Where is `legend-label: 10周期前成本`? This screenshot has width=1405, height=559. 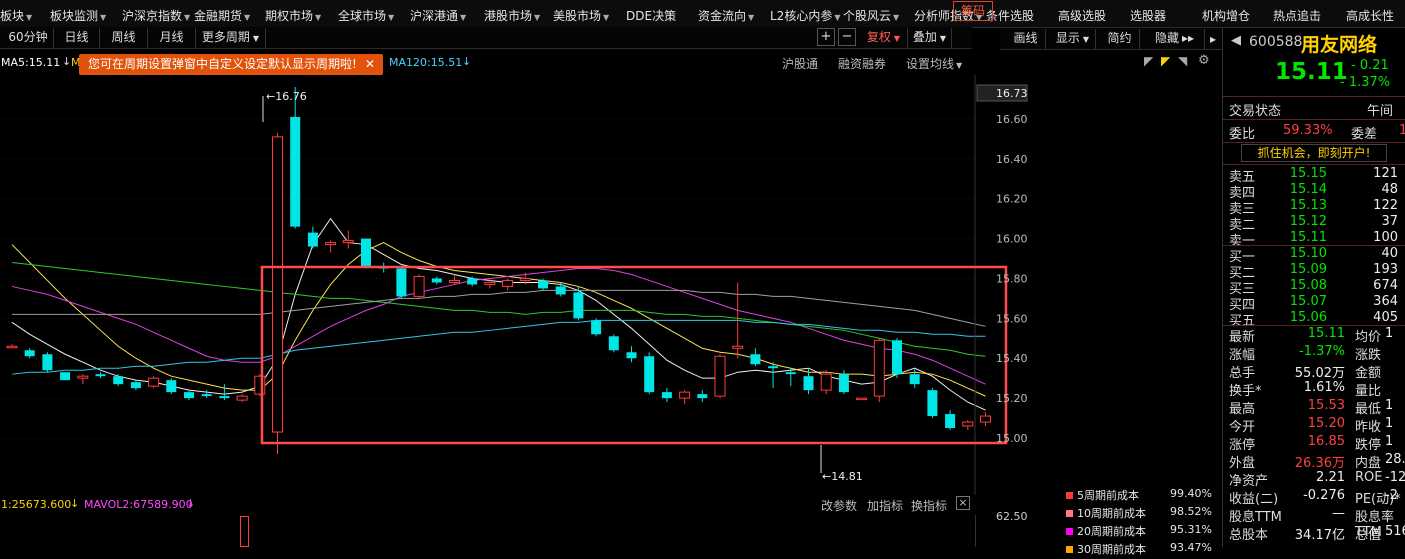
legend-label: 10周期前成本 is located at coordinates (1111, 513).